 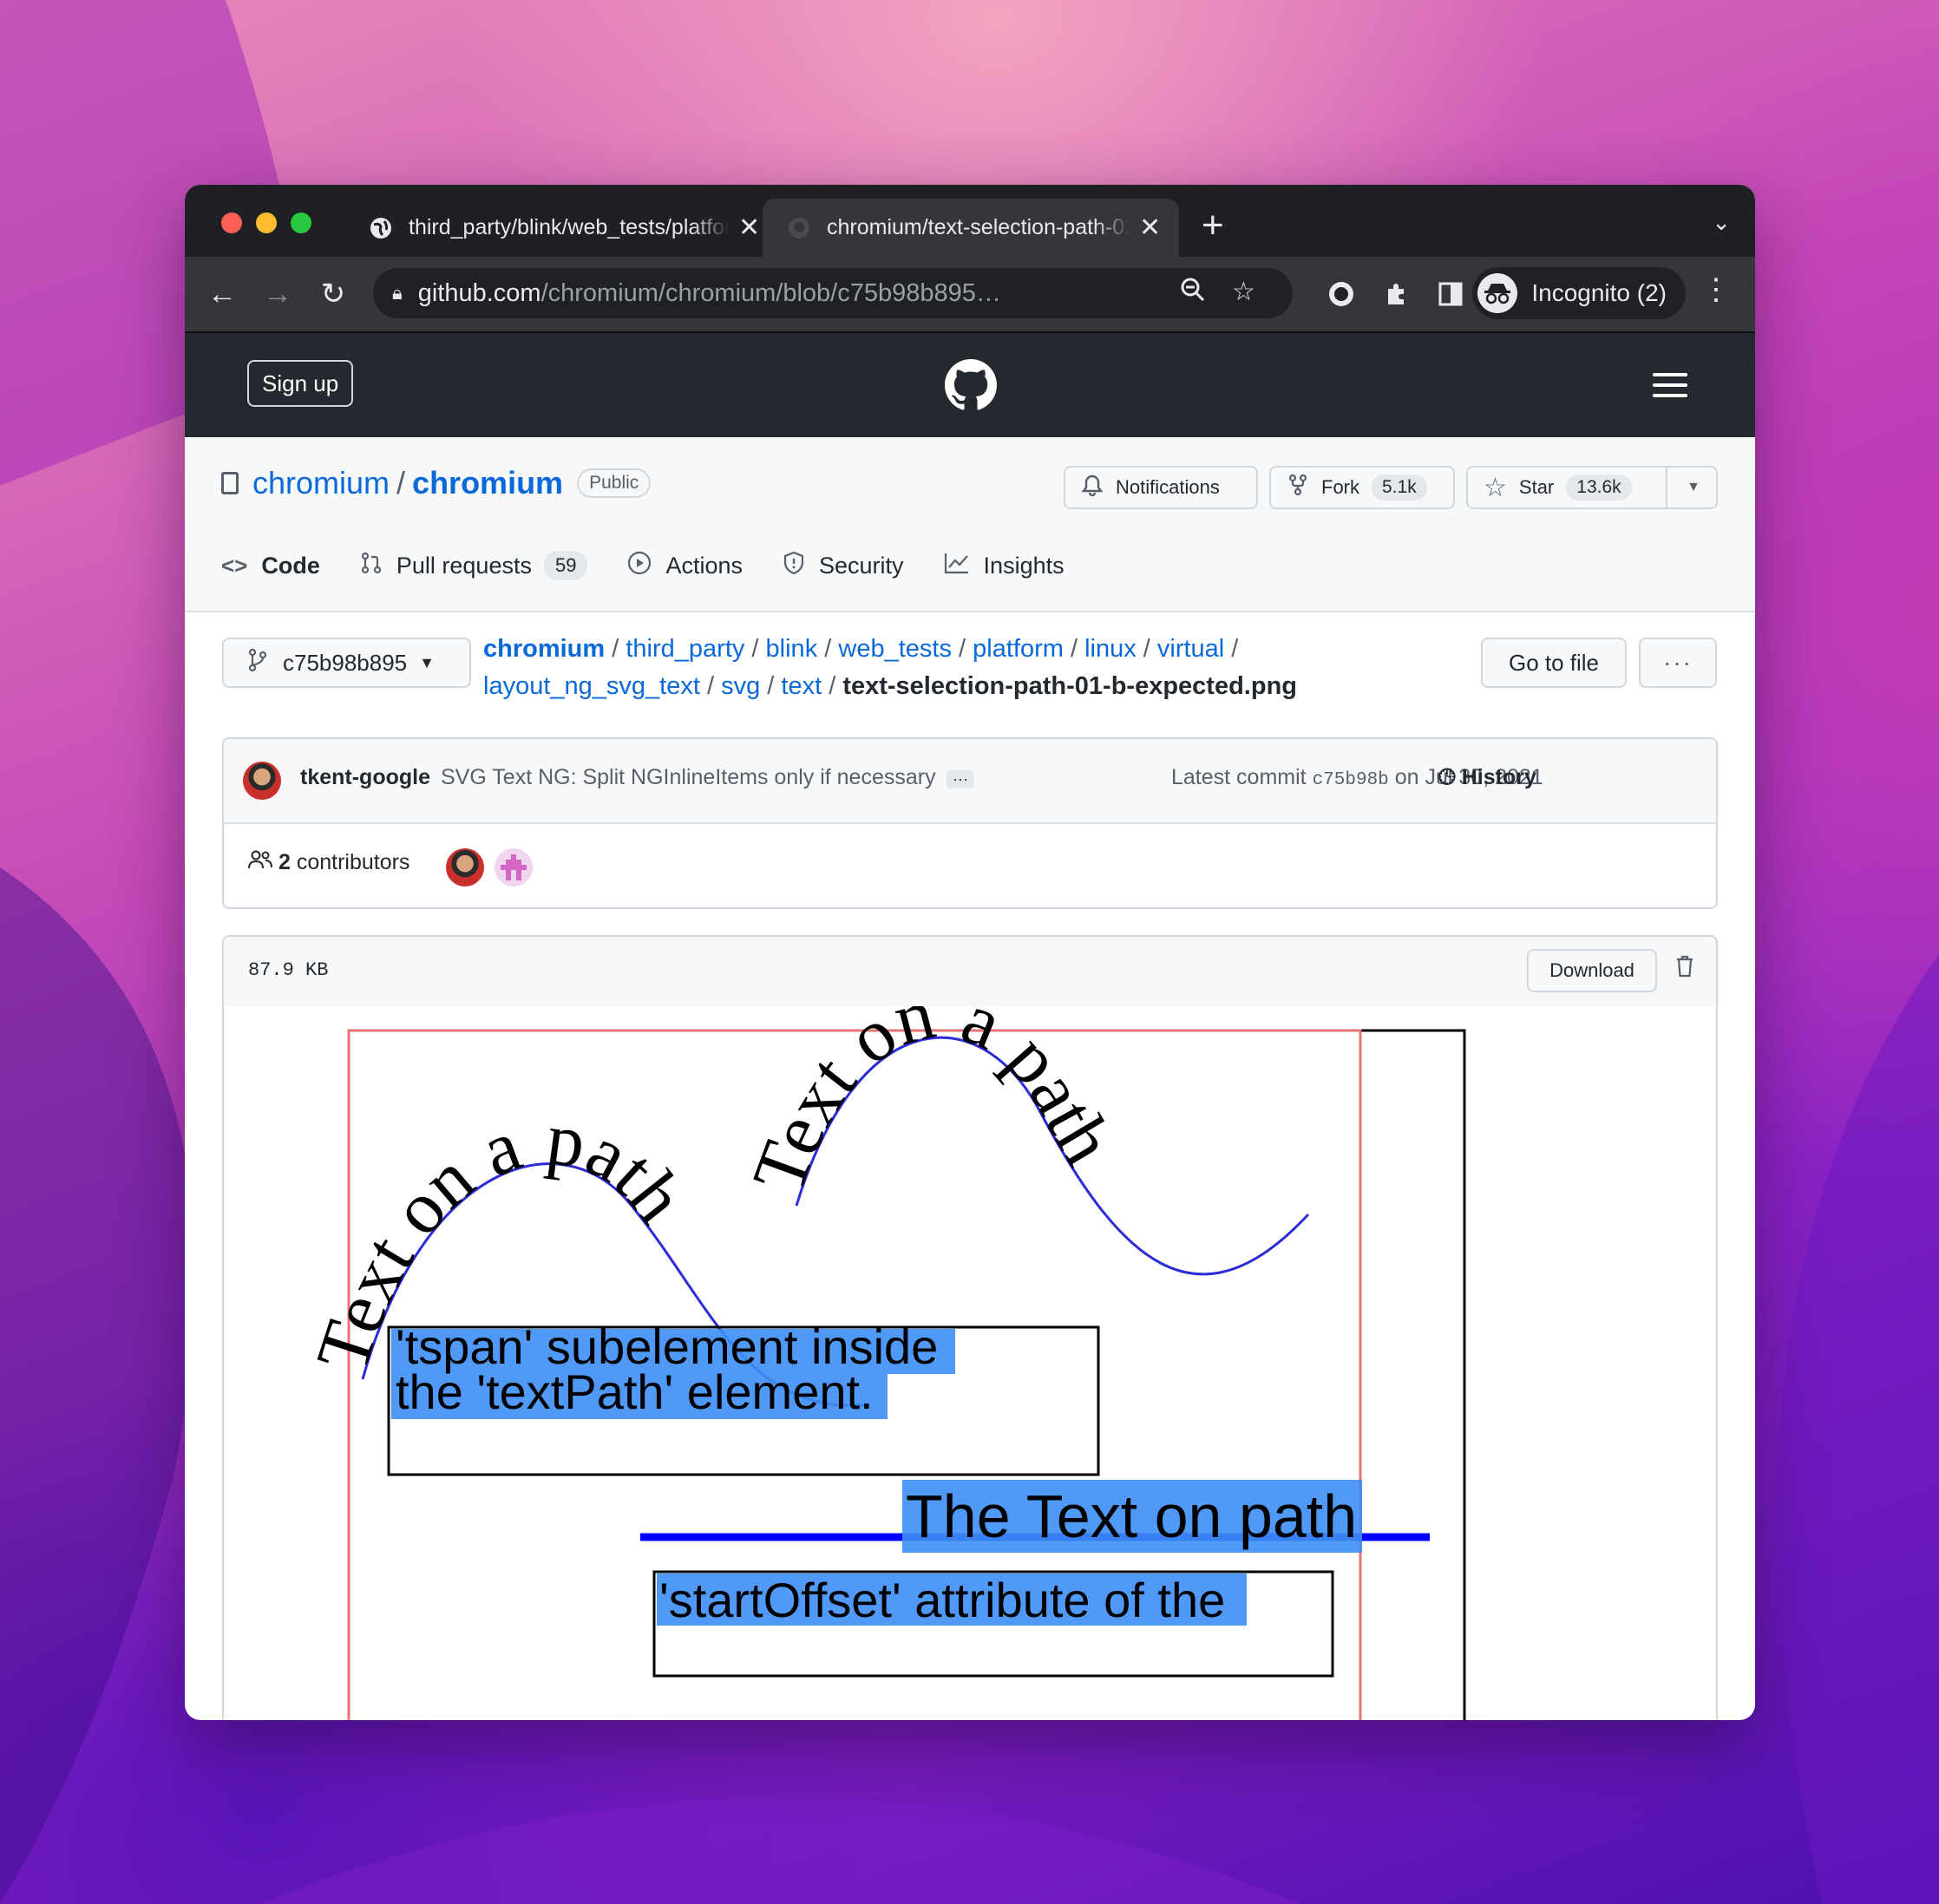 I want to click on repo-title: chromium / chromium Public, so click(x=436, y=483).